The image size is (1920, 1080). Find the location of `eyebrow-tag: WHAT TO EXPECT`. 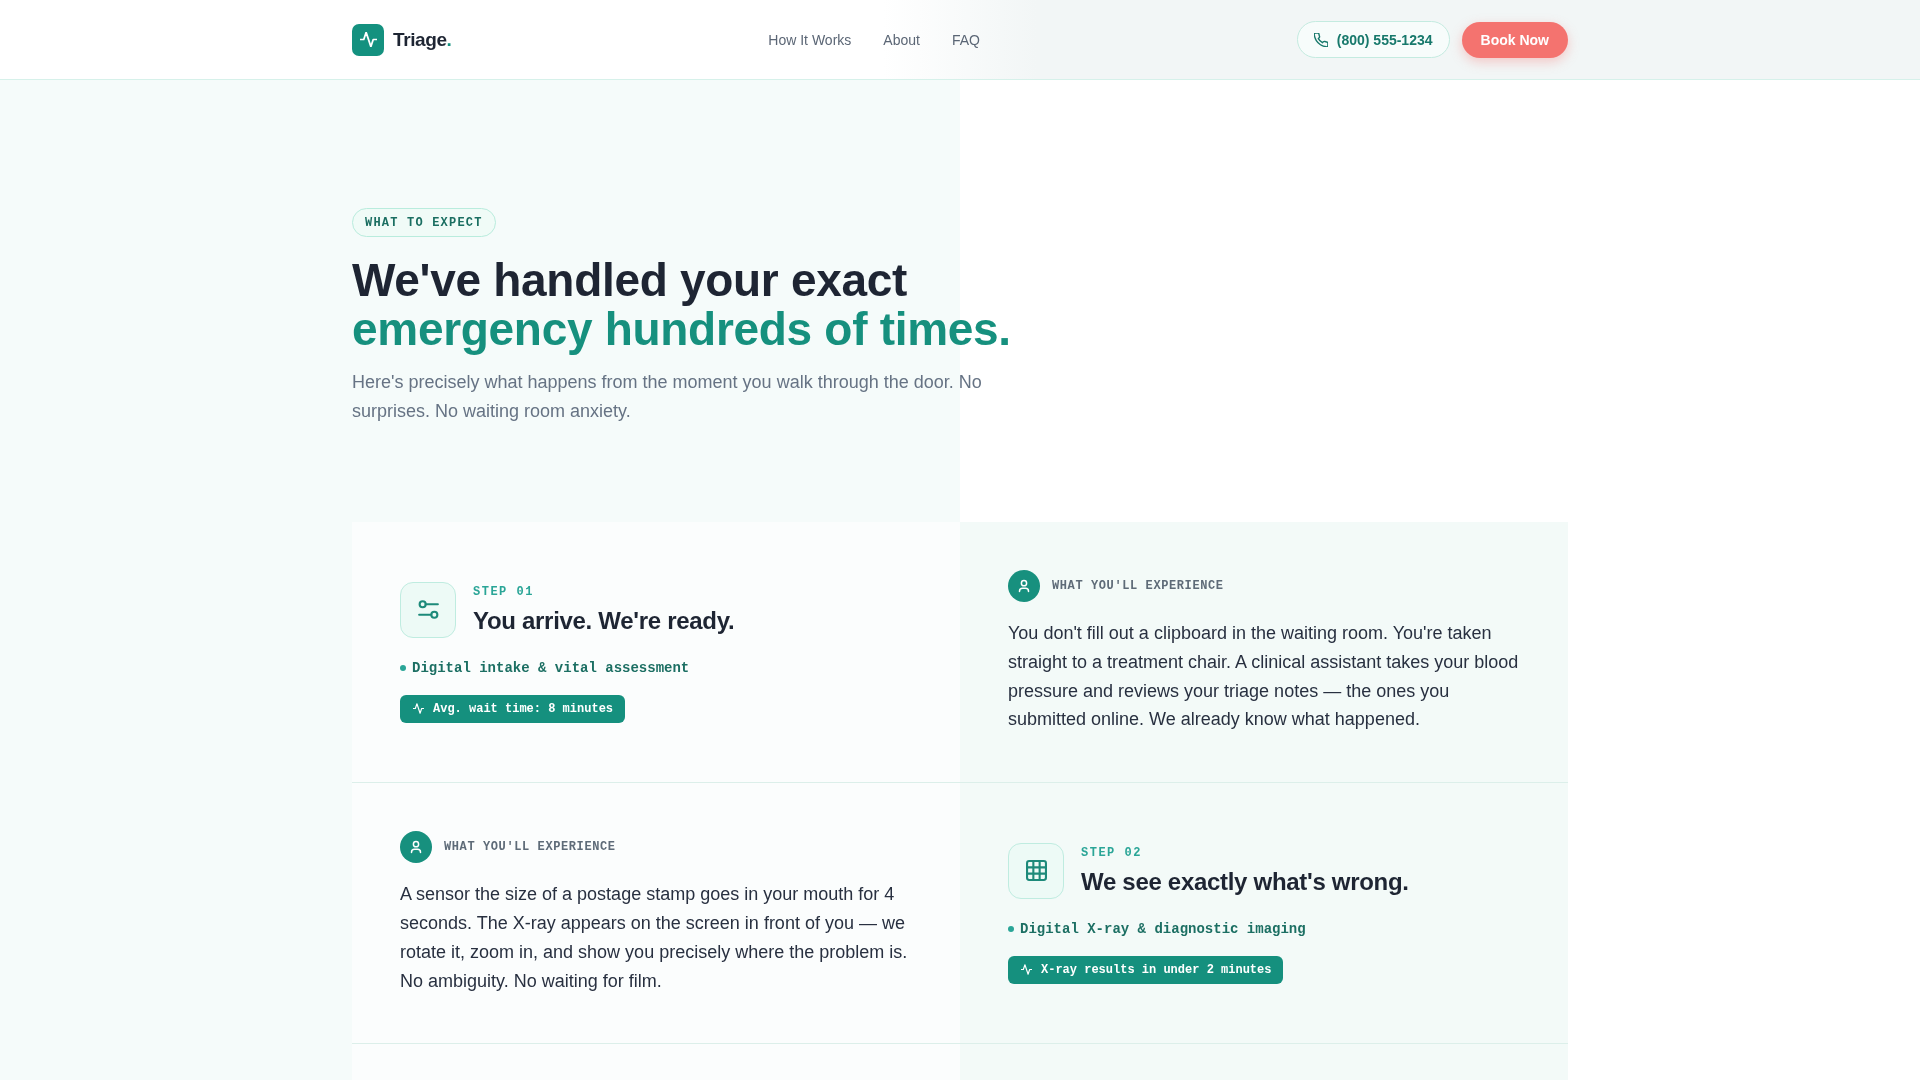

eyebrow-tag: WHAT TO EXPECT is located at coordinates (424, 222).